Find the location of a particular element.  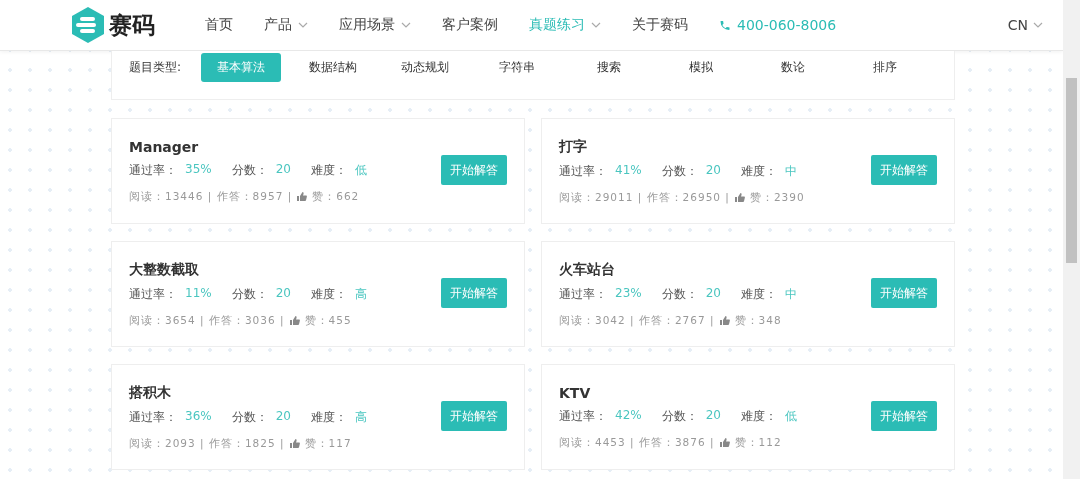

nav-link: 首页 is located at coordinates (219, 25).